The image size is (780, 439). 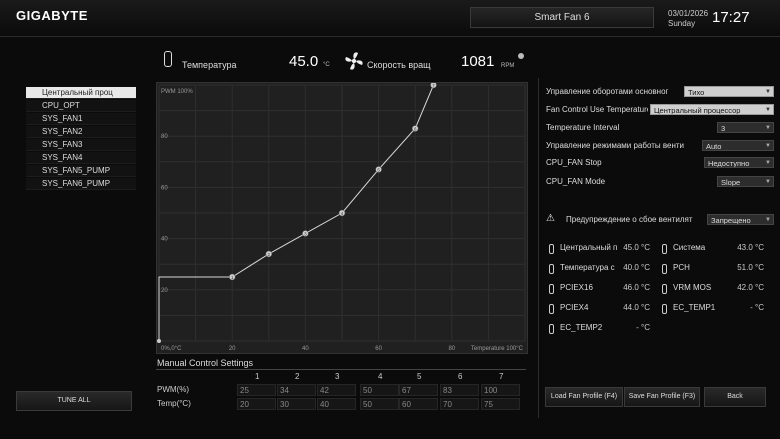 What do you see at coordinates (81, 184) in the screenshot?
I see `fan-item: SYS_FAN6_PUMP` at bounding box center [81, 184].